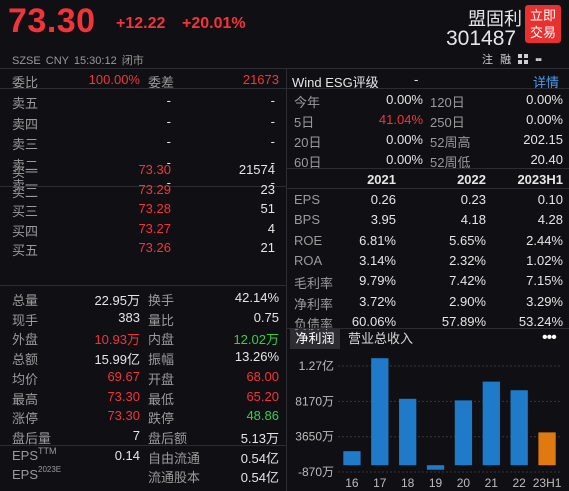 This screenshot has height=491, width=569. Describe the element at coordinates (25, 144) in the screenshot. I see `ask-label: 卖三` at that location.